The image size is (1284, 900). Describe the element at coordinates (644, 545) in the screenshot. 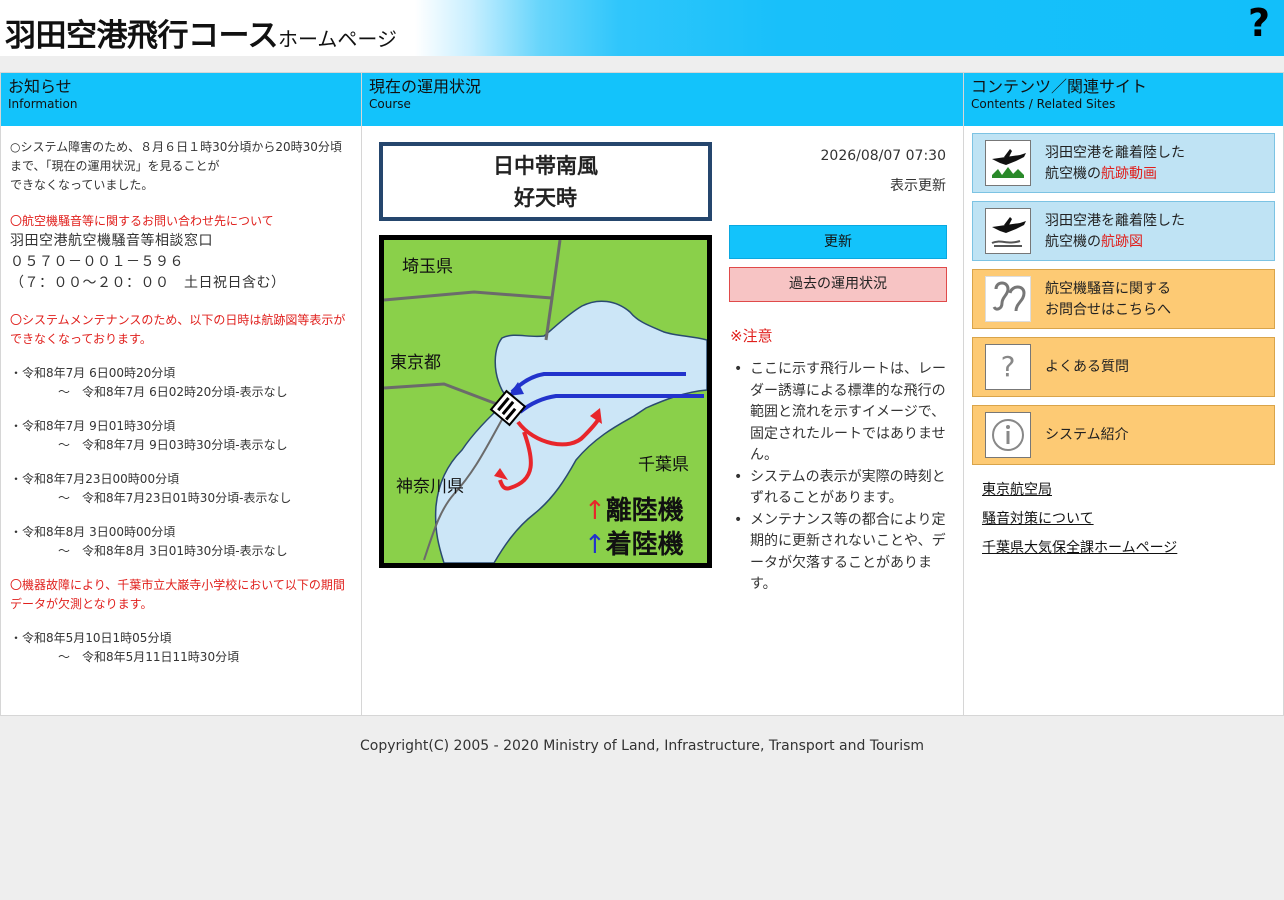

I see `legend-arrival-label: 着陸機` at that location.